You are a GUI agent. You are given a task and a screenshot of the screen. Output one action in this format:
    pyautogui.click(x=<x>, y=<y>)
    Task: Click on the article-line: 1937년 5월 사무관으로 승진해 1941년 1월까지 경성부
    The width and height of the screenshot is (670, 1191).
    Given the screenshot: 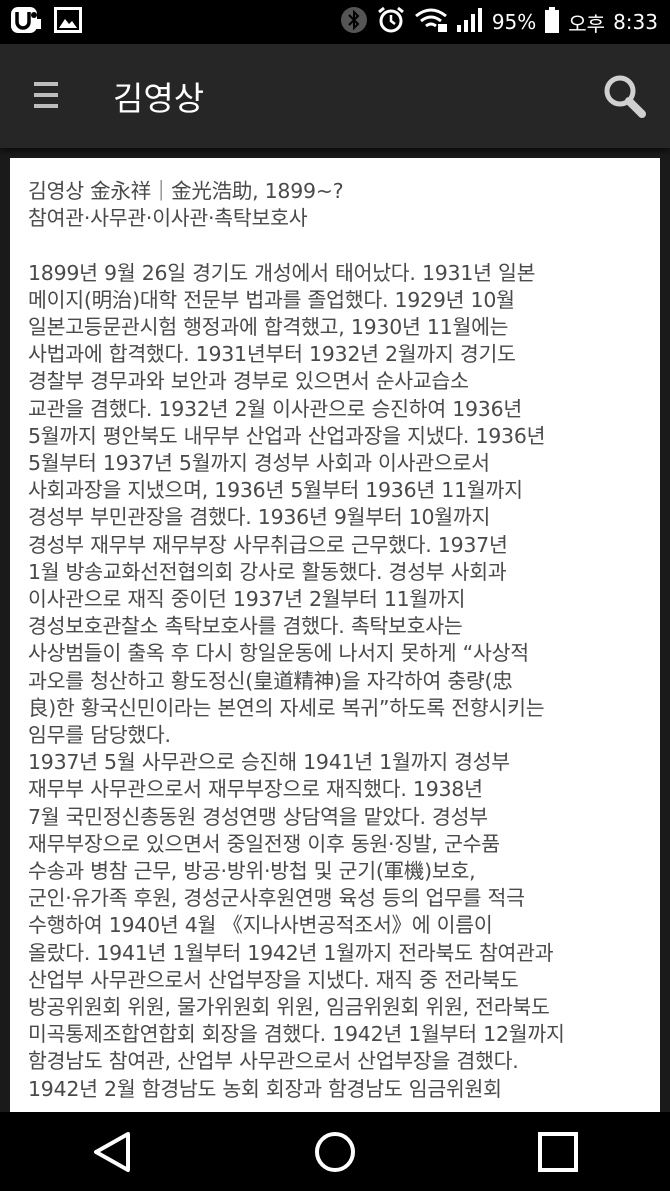 What is the action you would take?
    pyautogui.click(x=269, y=762)
    